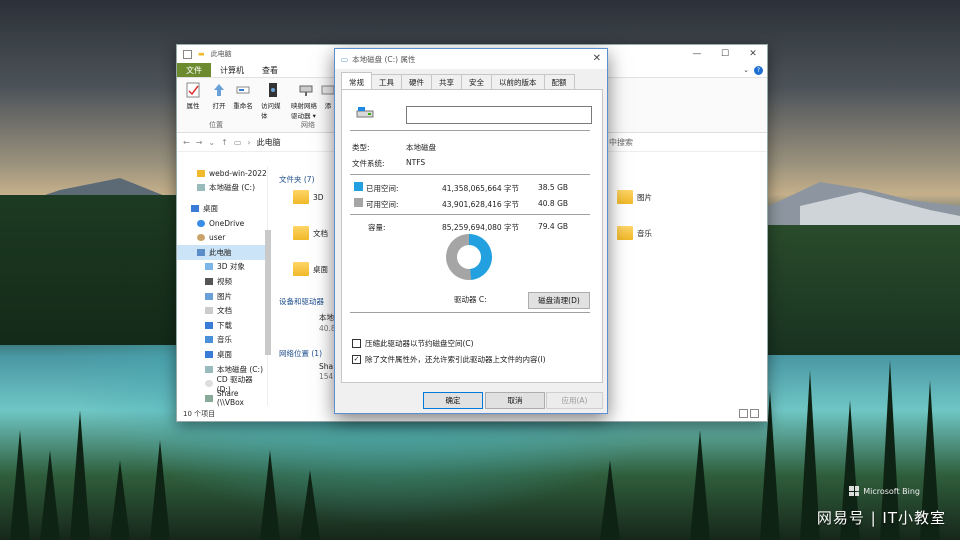 The height and width of the screenshot is (540, 960). Describe the element at coordinates (306, 101) in the screenshot. I see `map-network-drive-button: 映射网络驱动器 ▾` at that location.